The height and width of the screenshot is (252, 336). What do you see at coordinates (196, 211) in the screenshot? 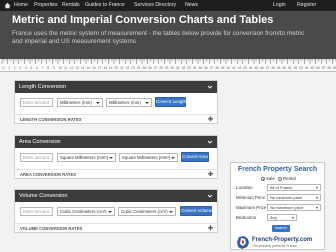
I see `convert-volume-button: Convert Volume` at bounding box center [196, 211].